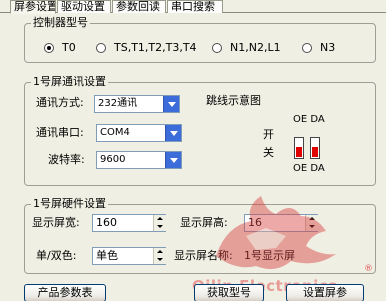 The width and height of the screenshot is (386, 301). I want to click on radio-n1-label: N1,N2,L1, so click(255, 47).